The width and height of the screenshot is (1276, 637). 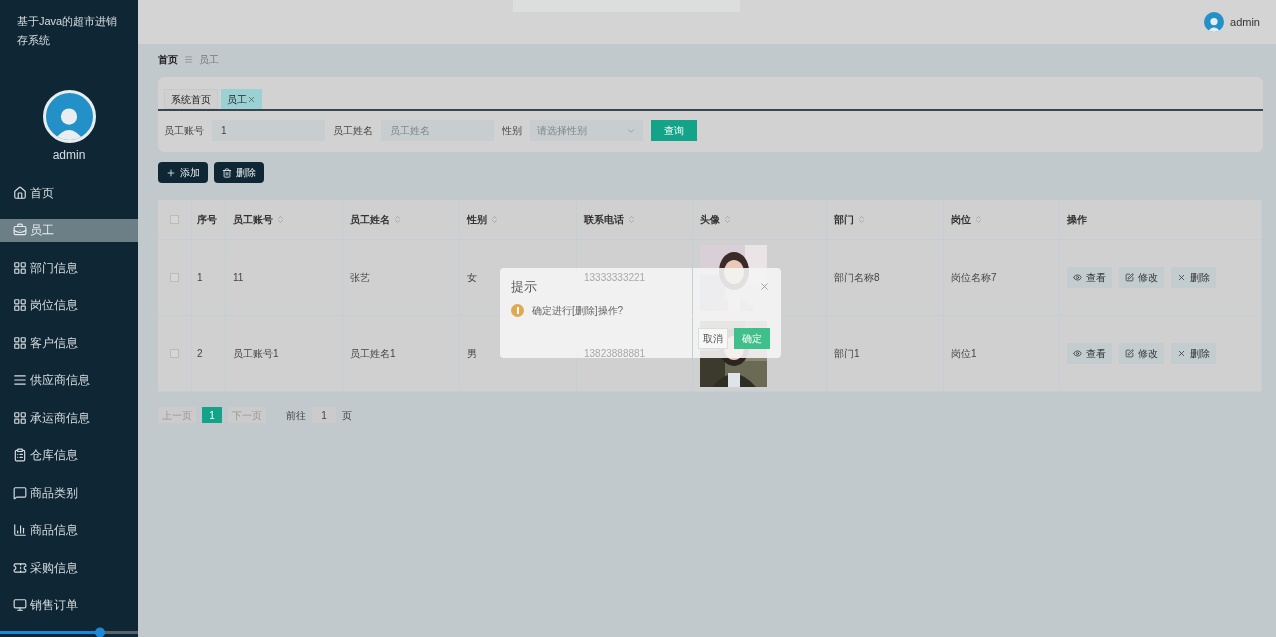 I want to click on sidebar-item: 仓库信息, so click(x=69, y=455).